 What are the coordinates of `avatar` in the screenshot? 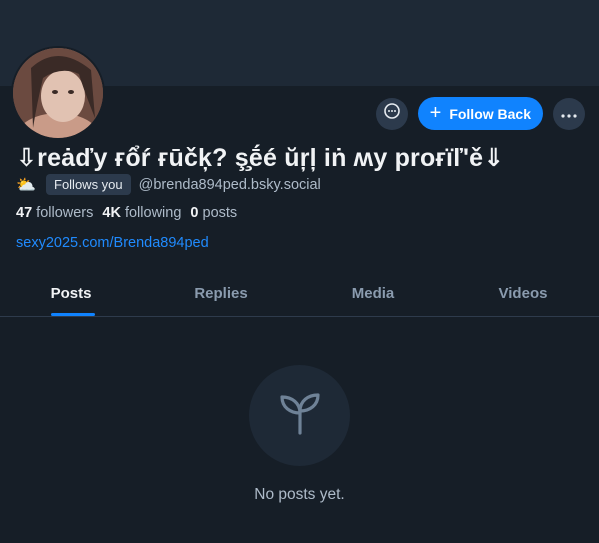 It's located at (58, 93).